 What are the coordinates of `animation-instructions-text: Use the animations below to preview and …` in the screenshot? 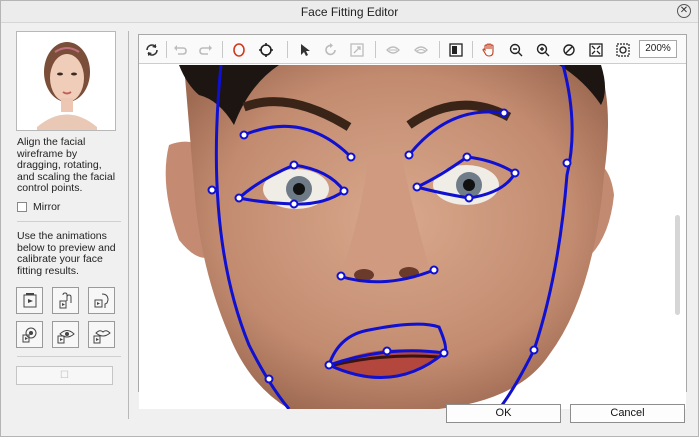 It's located at (66, 253).